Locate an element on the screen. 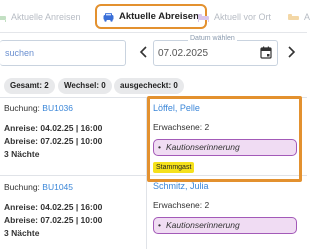 The image size is (320, 249). booking-id-link: BU1045 is located at coordinates (57, 187).